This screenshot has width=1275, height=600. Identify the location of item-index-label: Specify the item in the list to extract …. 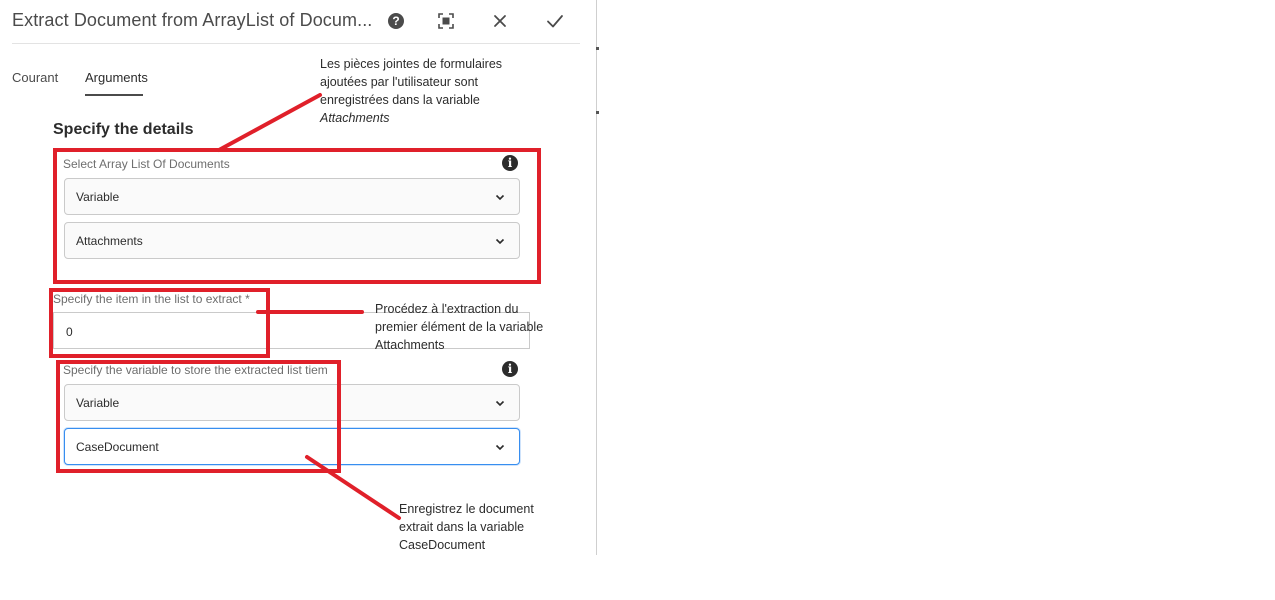
(151, 299).